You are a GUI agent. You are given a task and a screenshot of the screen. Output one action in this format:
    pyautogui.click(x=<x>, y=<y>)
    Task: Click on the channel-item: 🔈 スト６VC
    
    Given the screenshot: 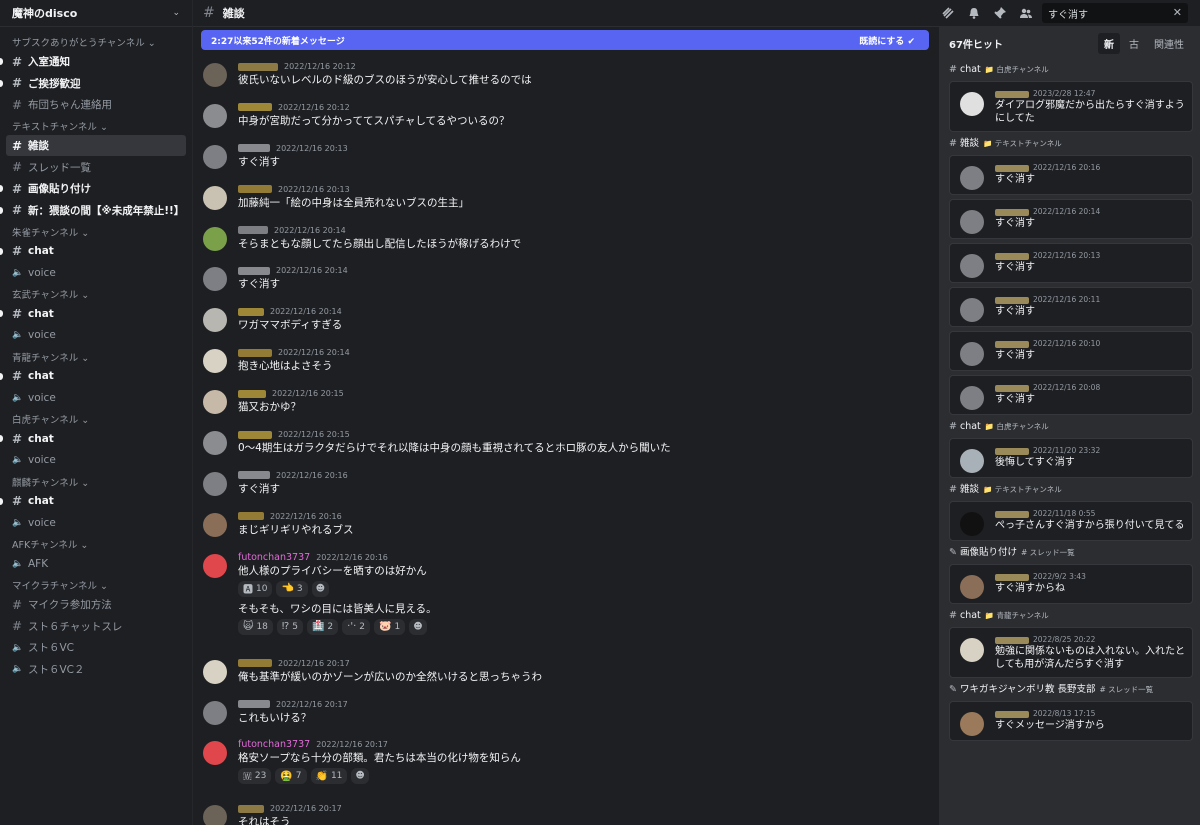 What is the action you would take?
    pyautogui.click(x=96, y=647)
    